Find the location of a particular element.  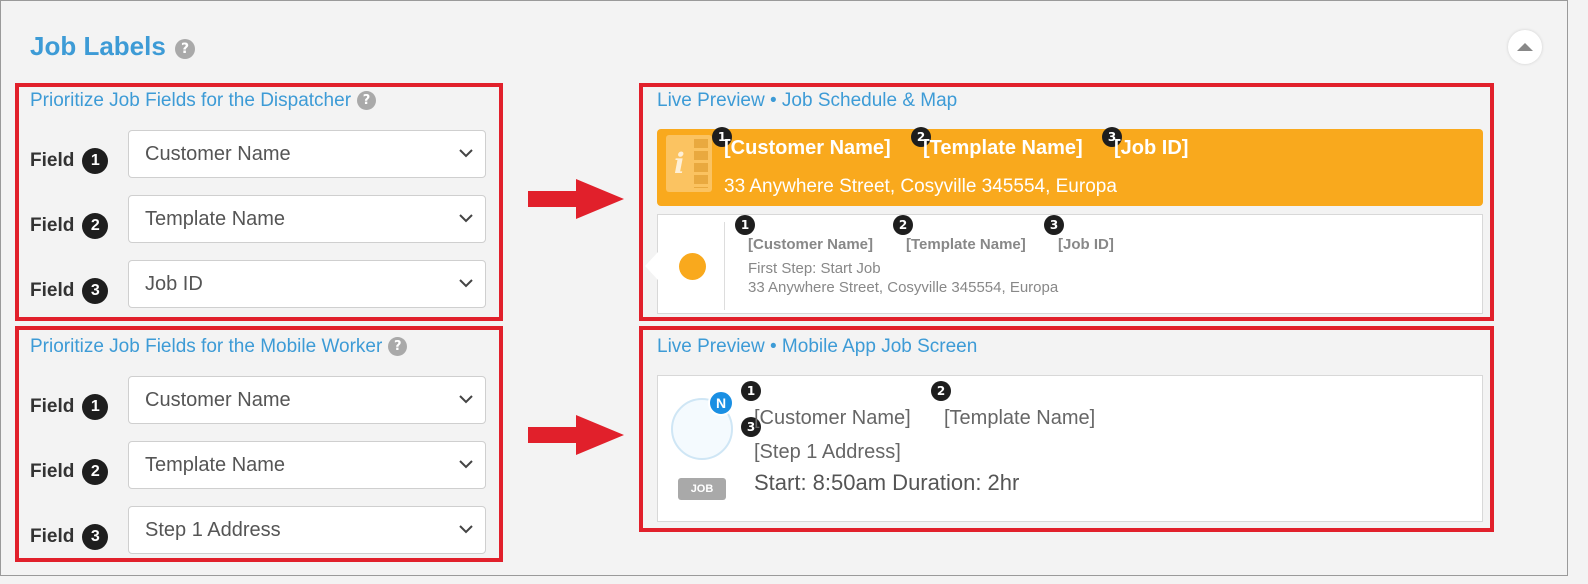

card-field-customer: [Customer Name] is located at coordinates (811, 244).